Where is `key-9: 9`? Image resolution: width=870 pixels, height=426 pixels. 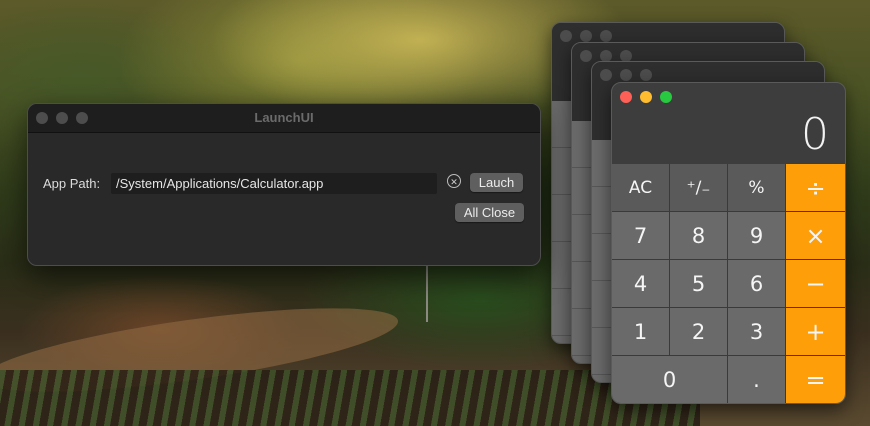
key-9: 9 is located at coordinates (756, 235).